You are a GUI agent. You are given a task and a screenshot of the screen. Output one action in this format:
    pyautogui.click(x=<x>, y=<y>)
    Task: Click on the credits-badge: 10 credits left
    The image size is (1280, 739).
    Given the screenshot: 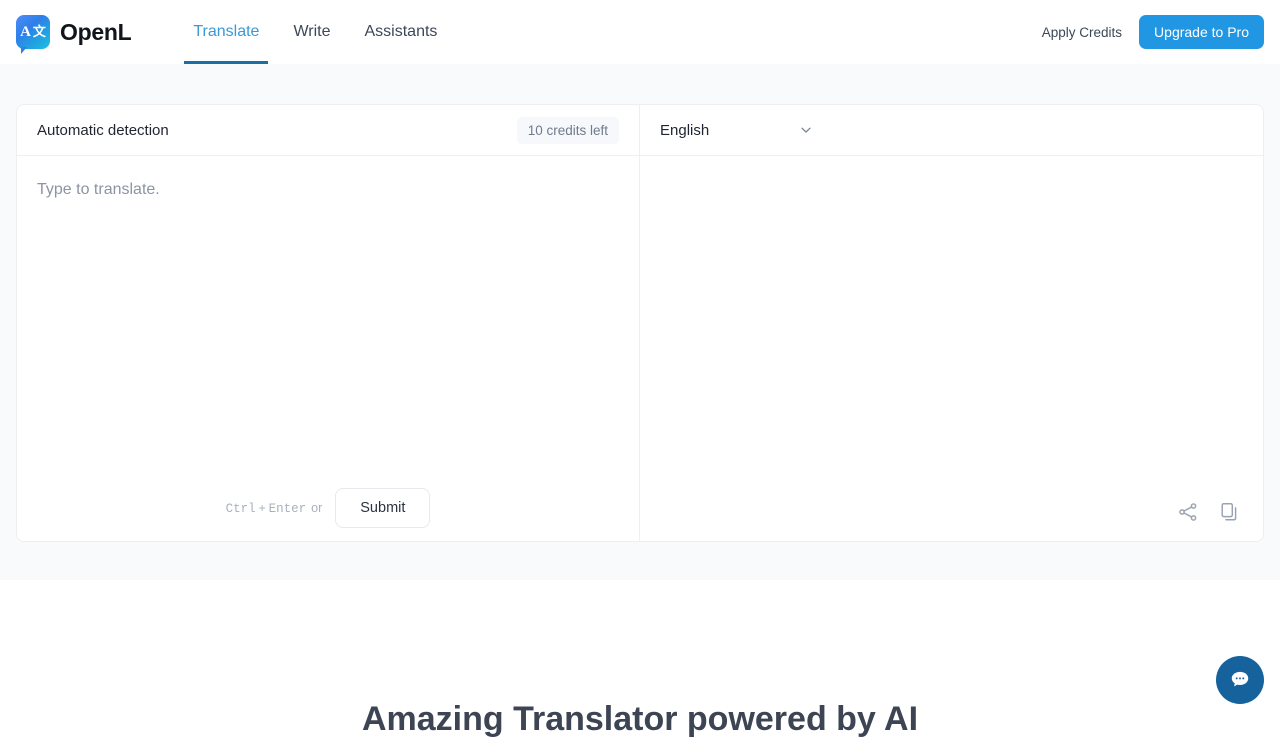 What is the action you would take?
    pyautogui.click(x=568, y=130)
    